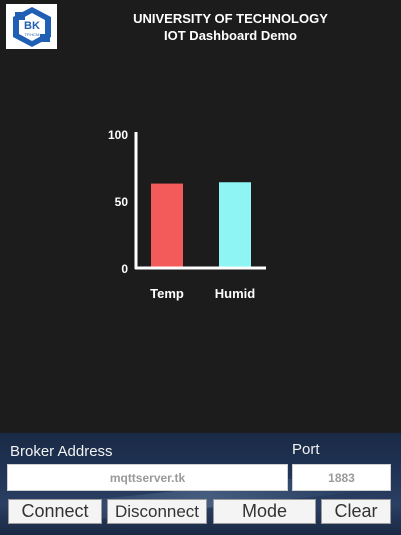 The image size is (401, 535). Describe the element at coordinates (264, 511) in the screenshot. I see `mode-button: Mode` at that location.